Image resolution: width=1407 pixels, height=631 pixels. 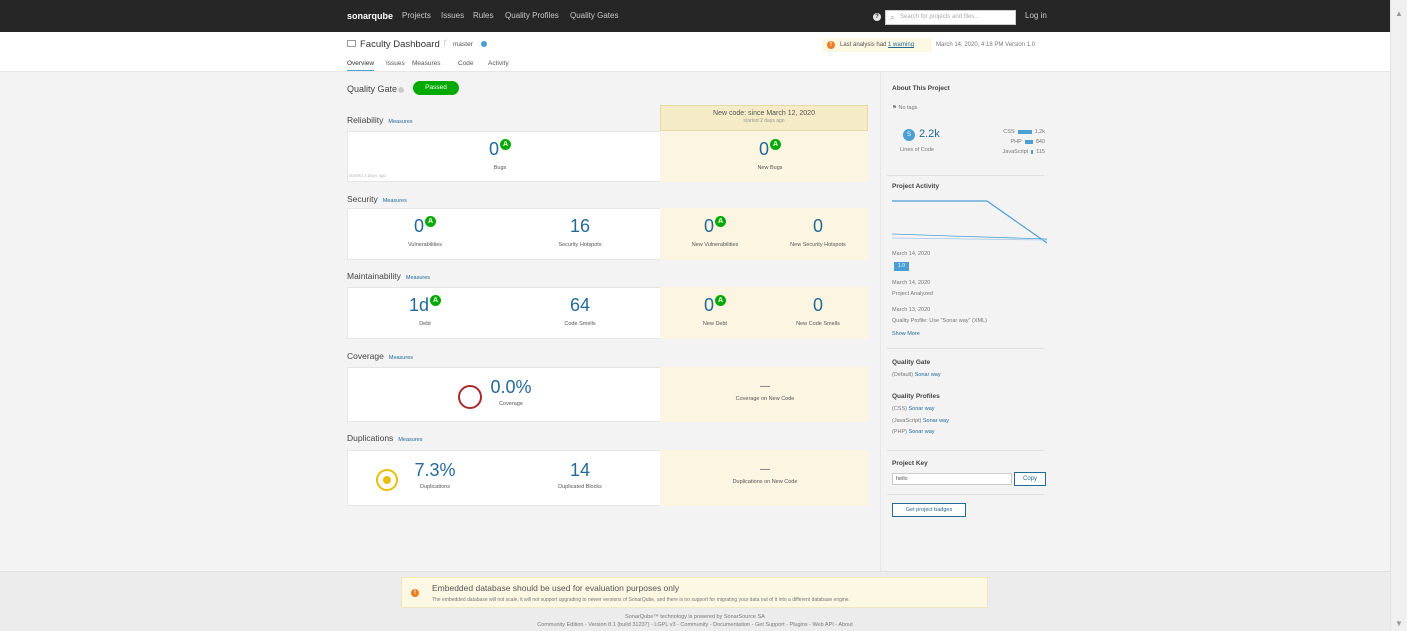 I want to click on new-vulnerabilities-metric: 0A New Vulnerabilities, so click(x=715, y=232).